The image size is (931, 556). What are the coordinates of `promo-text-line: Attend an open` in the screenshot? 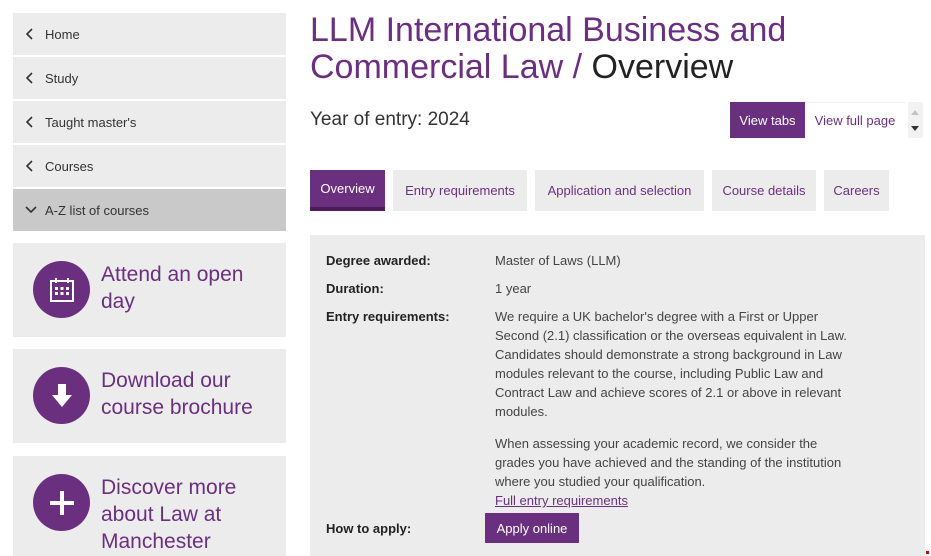 It's located at (172, 274).